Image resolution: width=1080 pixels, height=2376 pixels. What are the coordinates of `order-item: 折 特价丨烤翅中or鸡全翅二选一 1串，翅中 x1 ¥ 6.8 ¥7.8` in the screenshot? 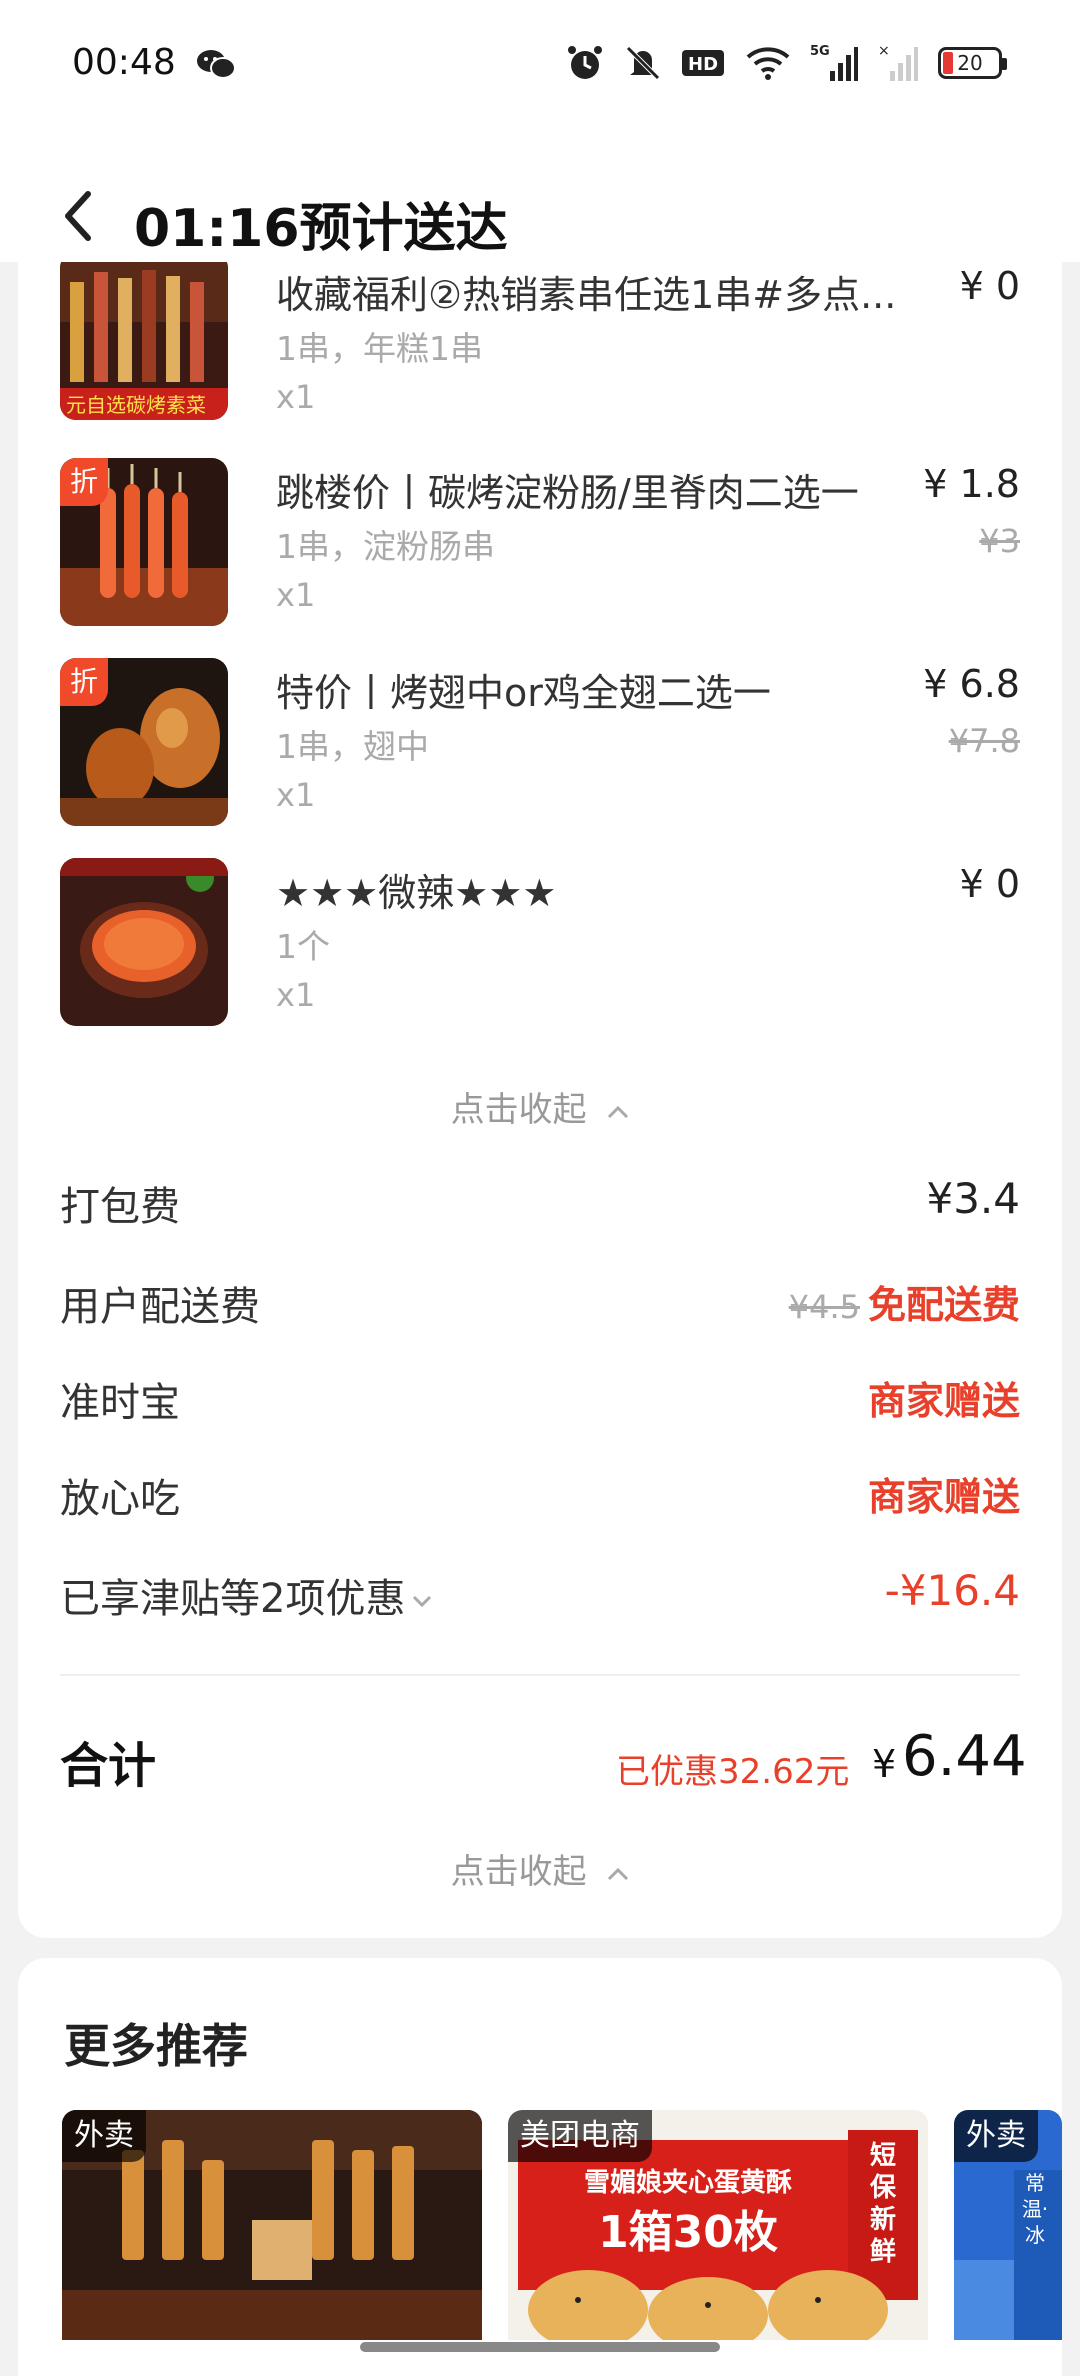 It's located at (540, 743).